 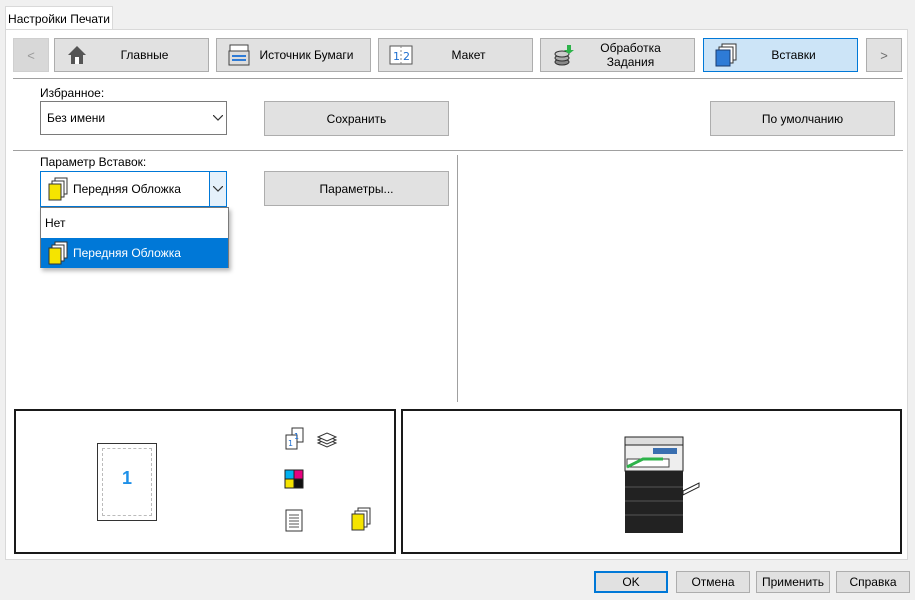 I want to click on preview-page-number: 1, so click(x=126, y=478).